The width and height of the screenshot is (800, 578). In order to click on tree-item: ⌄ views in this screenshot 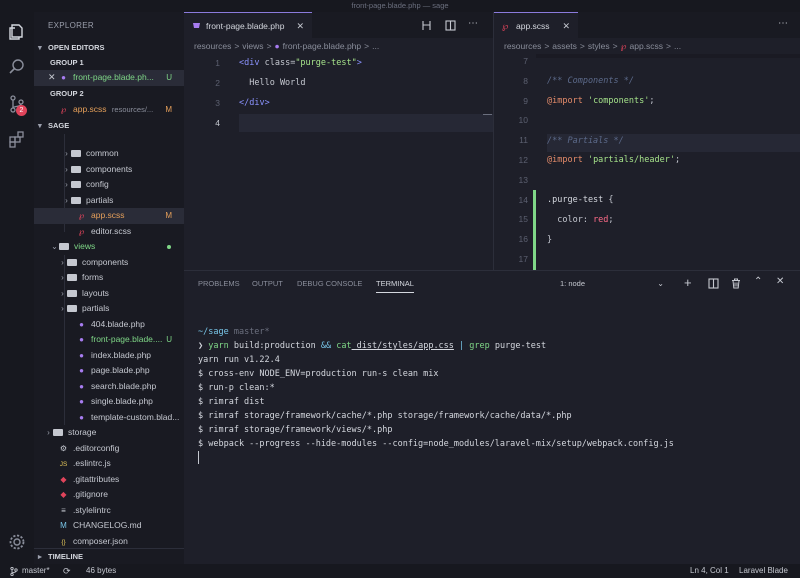, I will do `click(109, 247)`.